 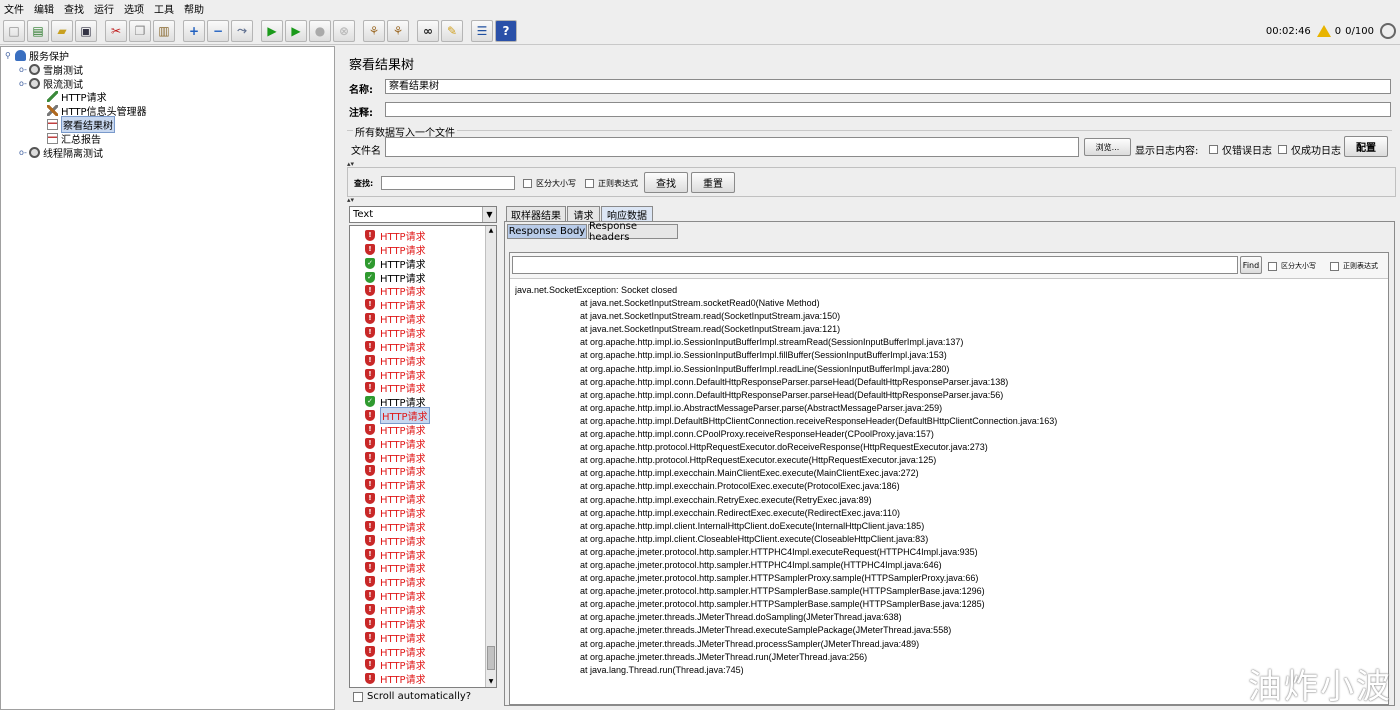 What do you see at coordinates (104, 8) in the screenshot?
I see `menu-run: 运行` at bounding box center [104, 8].